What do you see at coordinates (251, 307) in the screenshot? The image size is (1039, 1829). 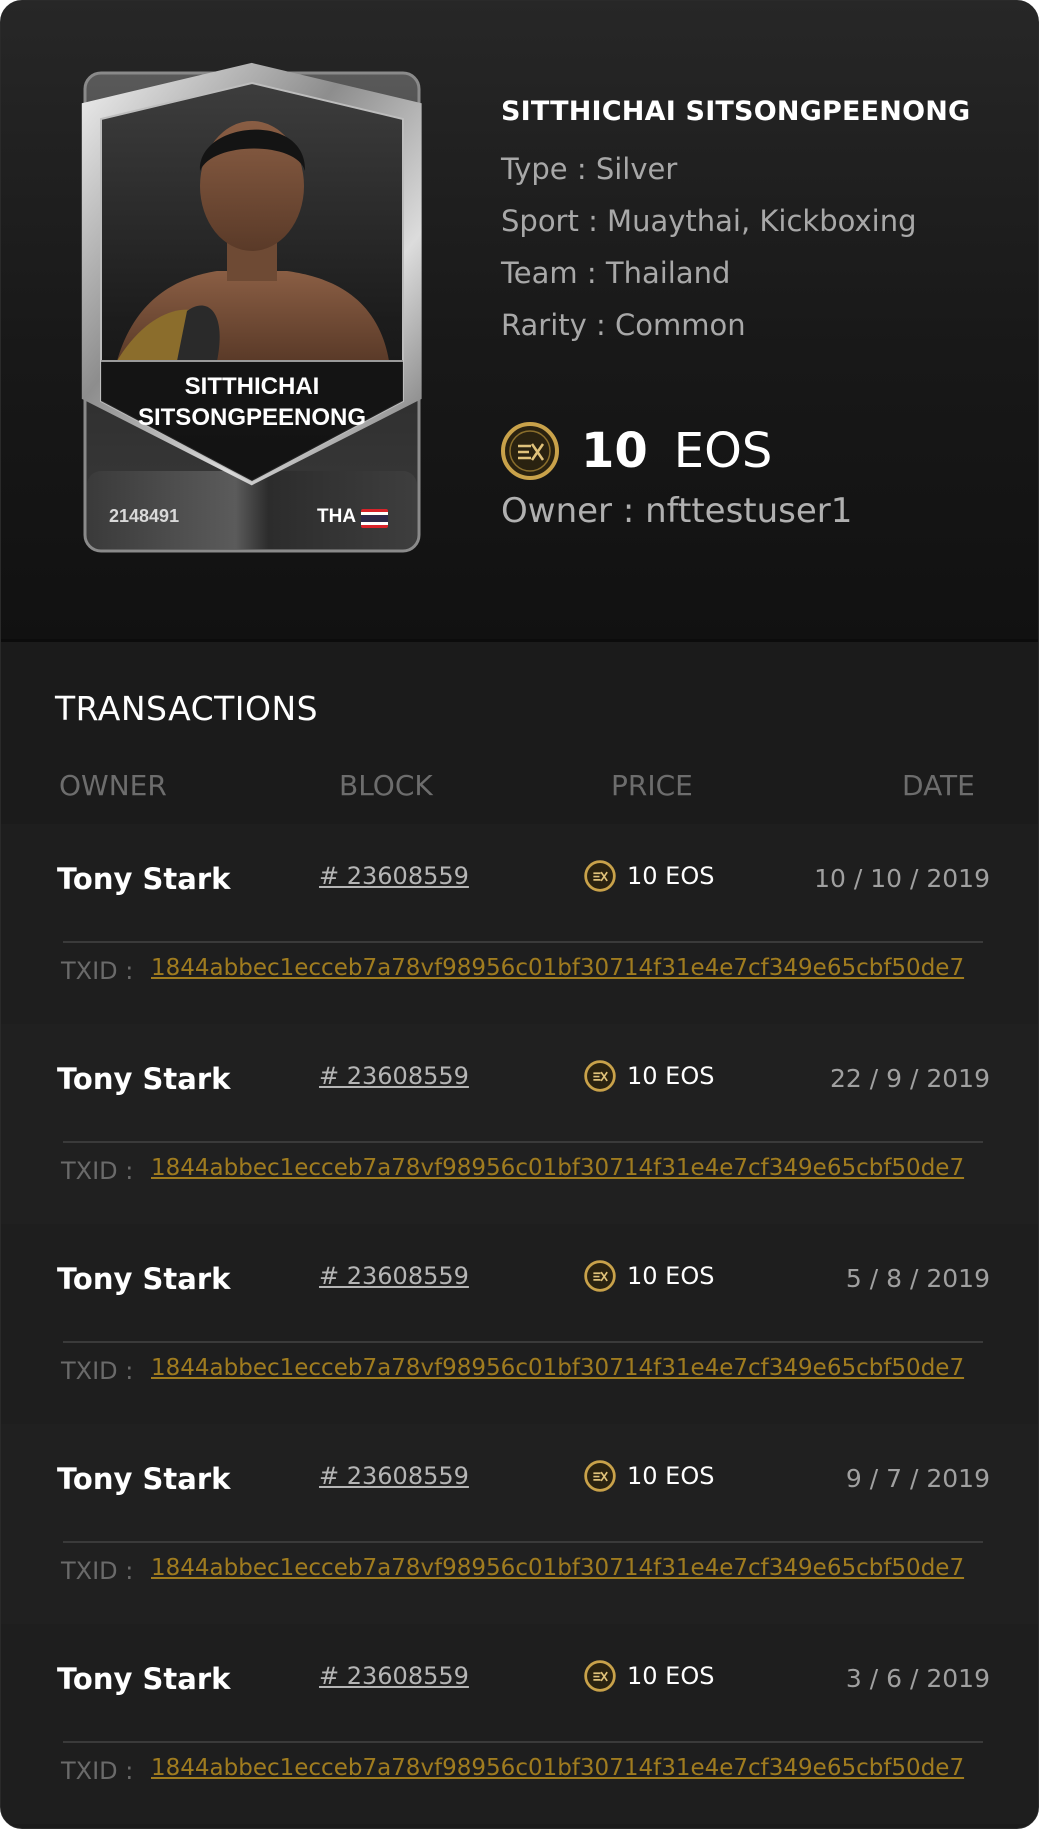 I see `player-card-frame` at bounding box center [251, 307].